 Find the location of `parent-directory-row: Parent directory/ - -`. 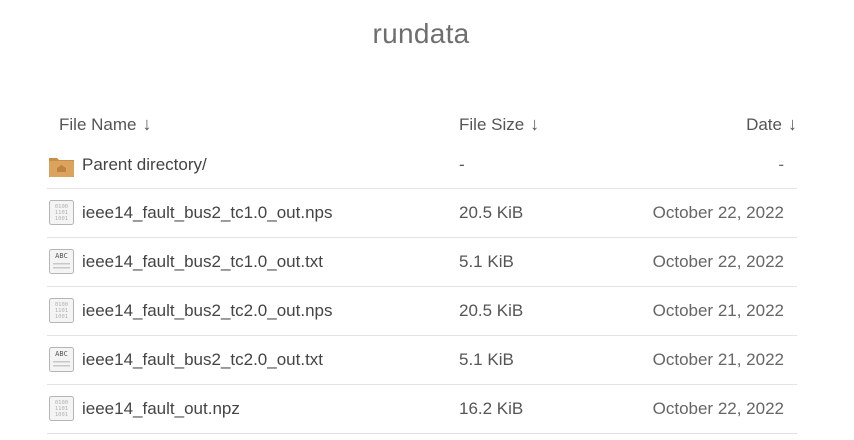

parent-directory-row: Parent directory/ - - is located at coordinates (422, 167).